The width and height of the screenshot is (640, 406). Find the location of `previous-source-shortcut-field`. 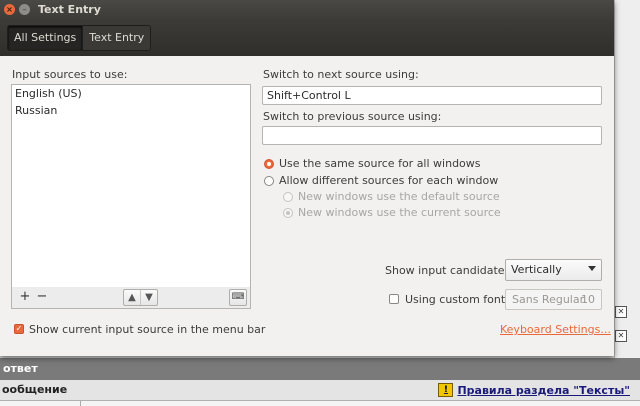

previous-source-shortcut-field is located at coordinates (432, 135).